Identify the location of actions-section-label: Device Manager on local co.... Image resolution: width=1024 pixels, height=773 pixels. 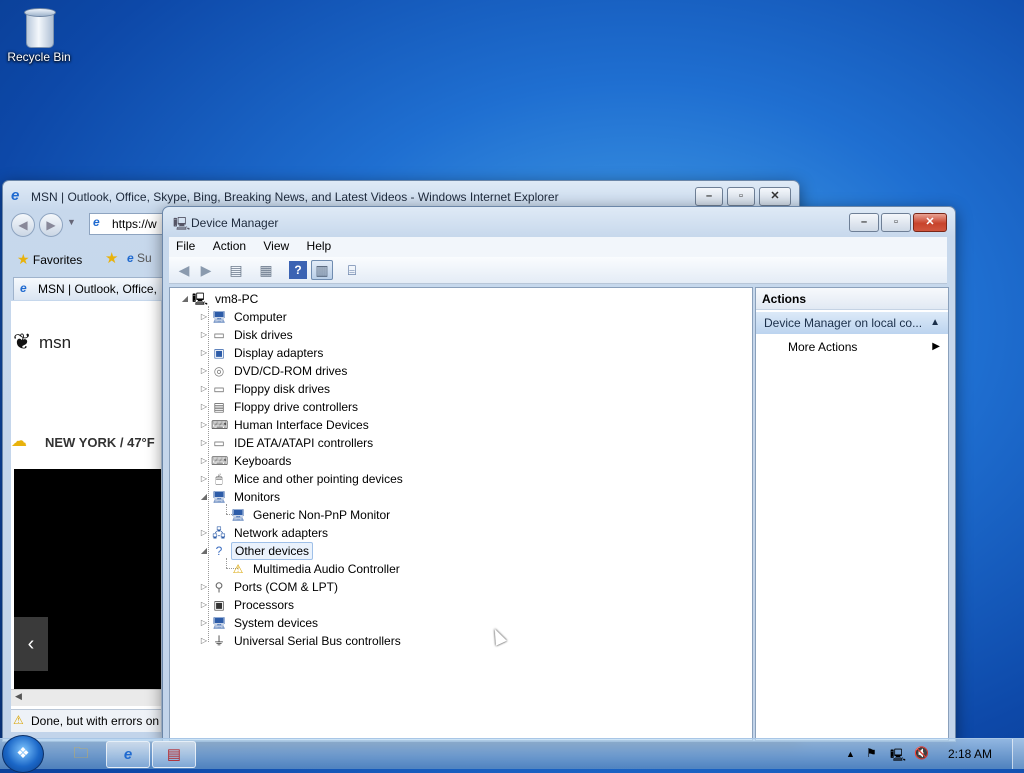
(843, 323).